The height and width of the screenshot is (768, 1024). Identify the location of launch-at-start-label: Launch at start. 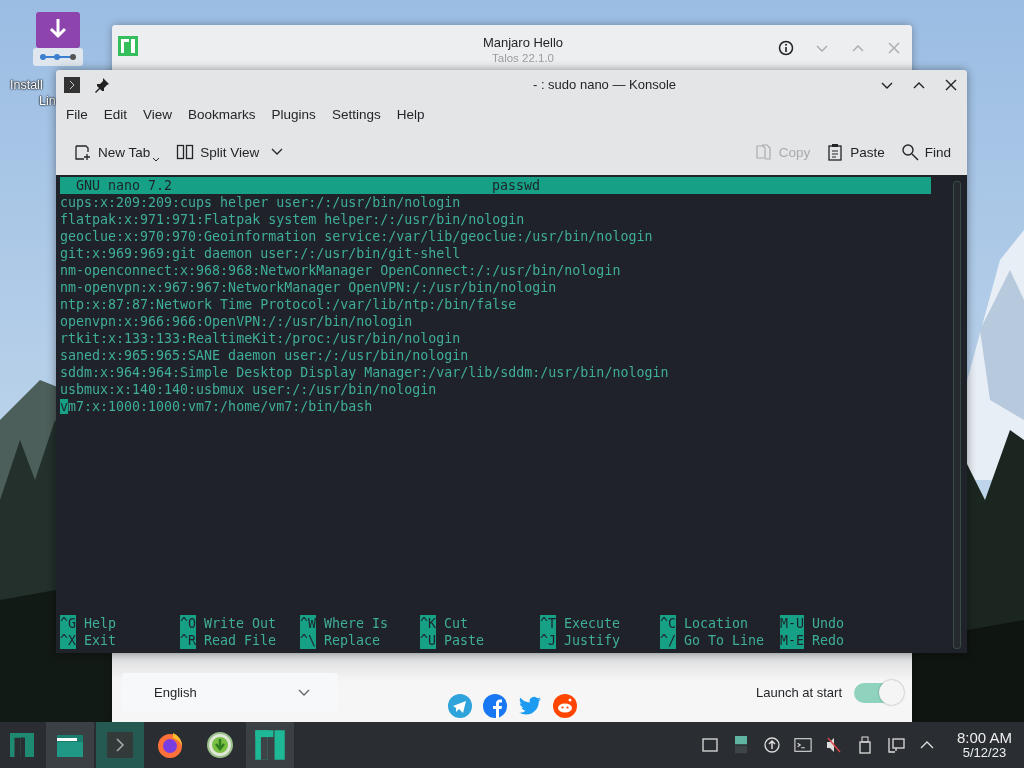
(799, 692).